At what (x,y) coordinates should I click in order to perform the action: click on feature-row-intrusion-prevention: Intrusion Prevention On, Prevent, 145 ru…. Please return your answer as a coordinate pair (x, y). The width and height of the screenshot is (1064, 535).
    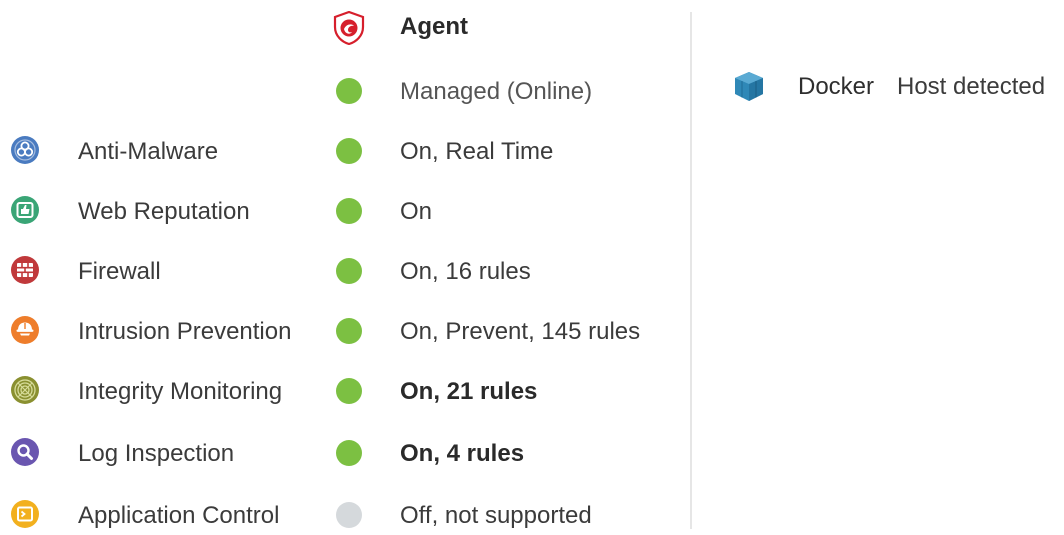
    Looking at the image, I should click on (340, 331).